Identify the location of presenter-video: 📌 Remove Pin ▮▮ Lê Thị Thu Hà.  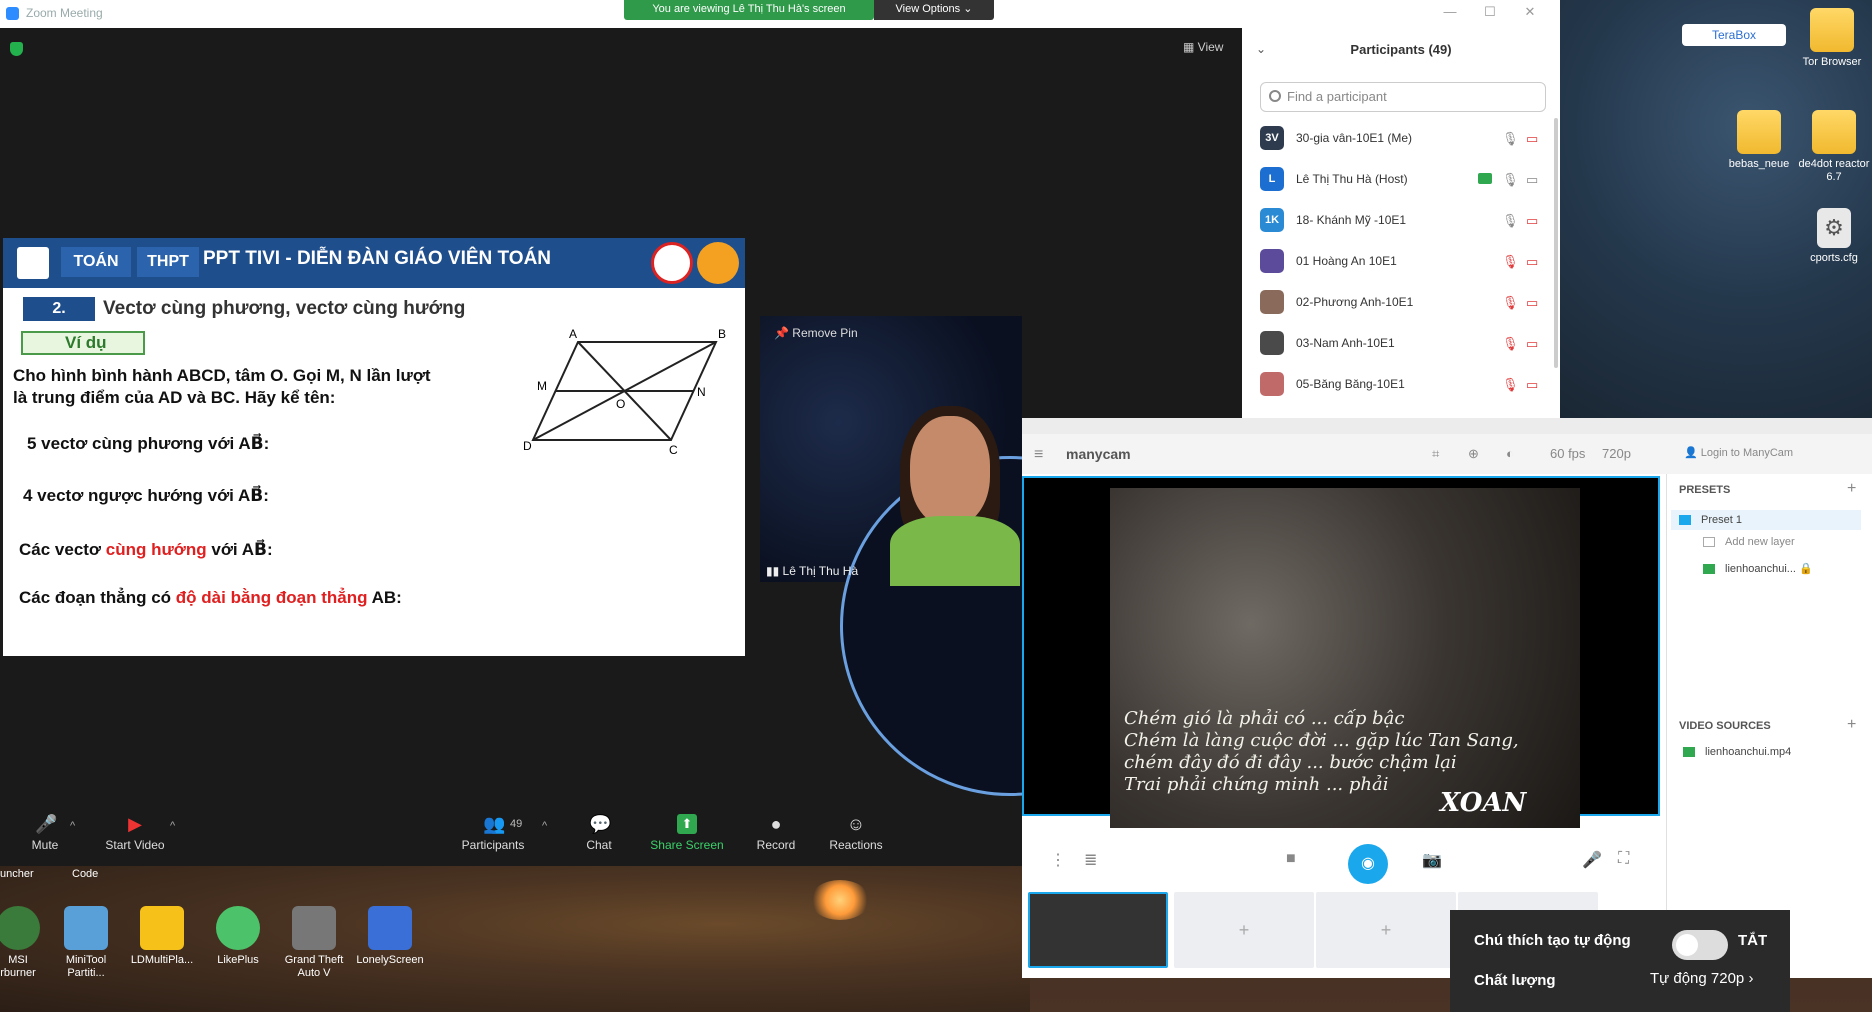
(970, 556).